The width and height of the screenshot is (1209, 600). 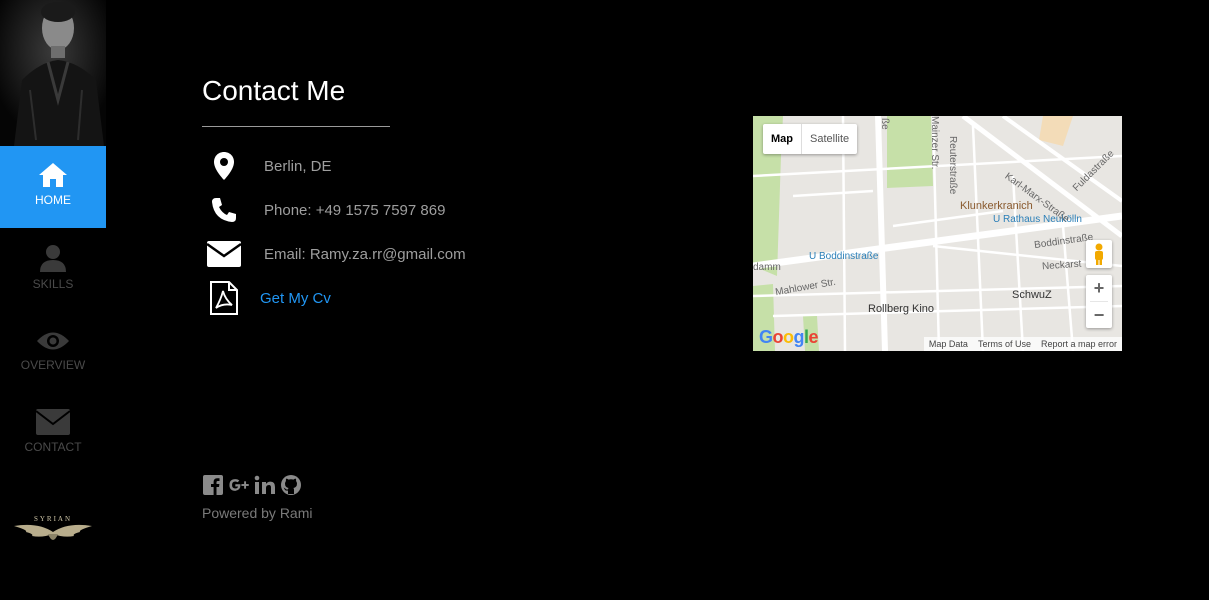 I want to click on contact-cv: Get My Cv, so click(x=266, y=298).